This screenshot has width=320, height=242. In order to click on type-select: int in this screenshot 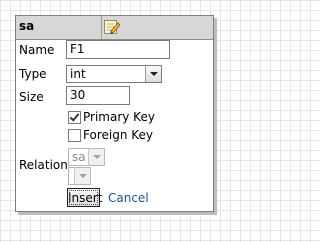, I will do `click(114, 74)`.